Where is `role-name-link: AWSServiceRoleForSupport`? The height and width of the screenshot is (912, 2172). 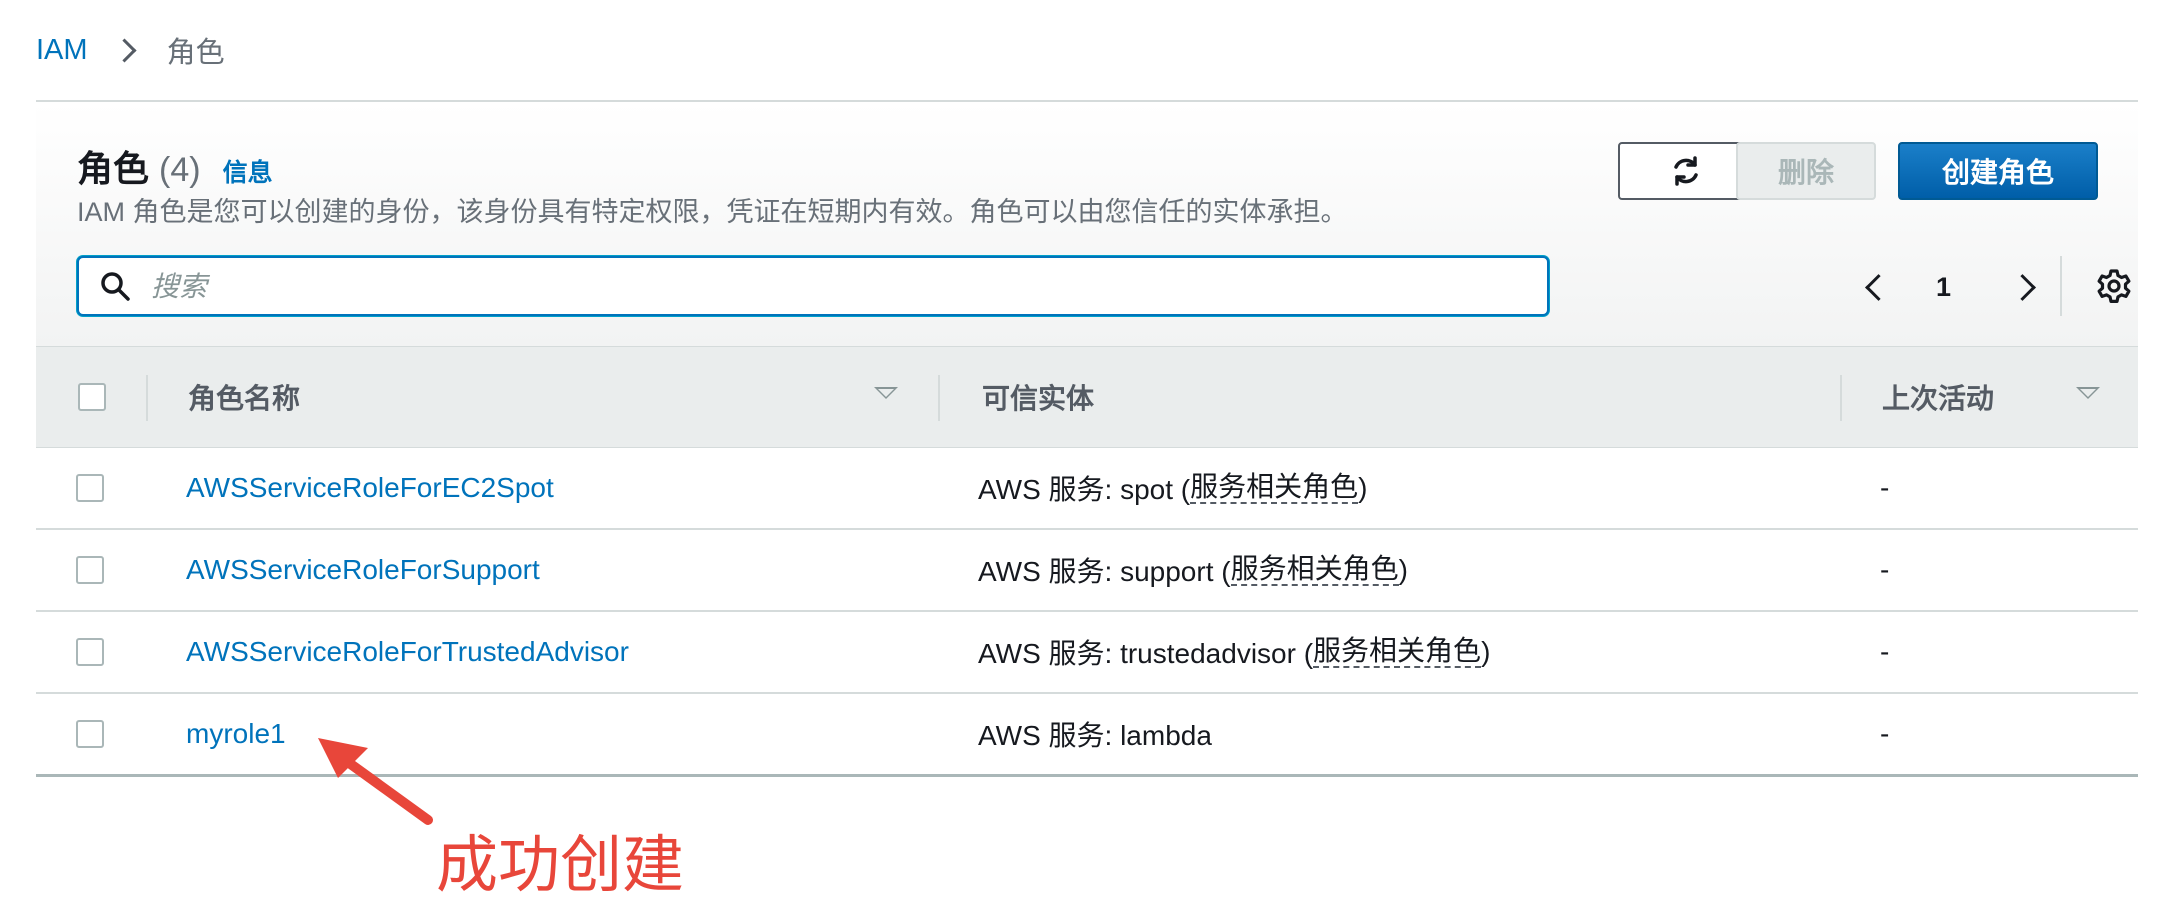
role-name-link: AWSServiceRoleForSupport is located at coordinates (363, 570).